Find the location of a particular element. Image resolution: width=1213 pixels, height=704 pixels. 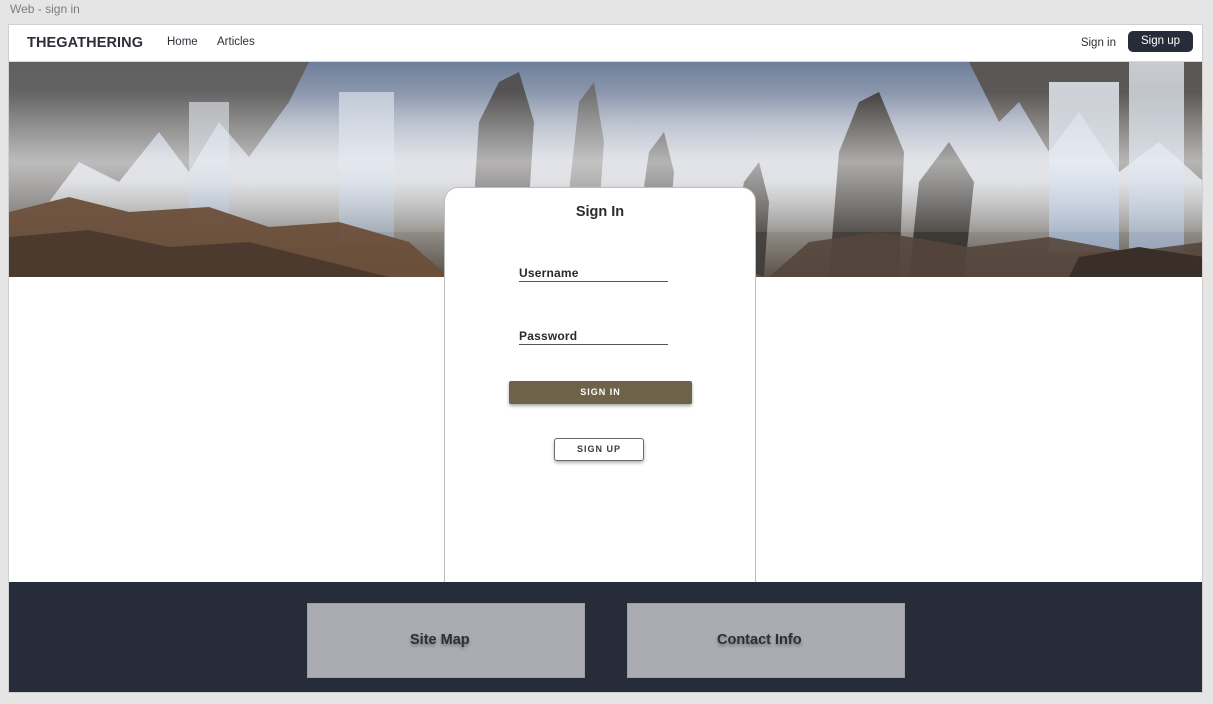

nav-link-home: Home is located at coordinates (182, 42).